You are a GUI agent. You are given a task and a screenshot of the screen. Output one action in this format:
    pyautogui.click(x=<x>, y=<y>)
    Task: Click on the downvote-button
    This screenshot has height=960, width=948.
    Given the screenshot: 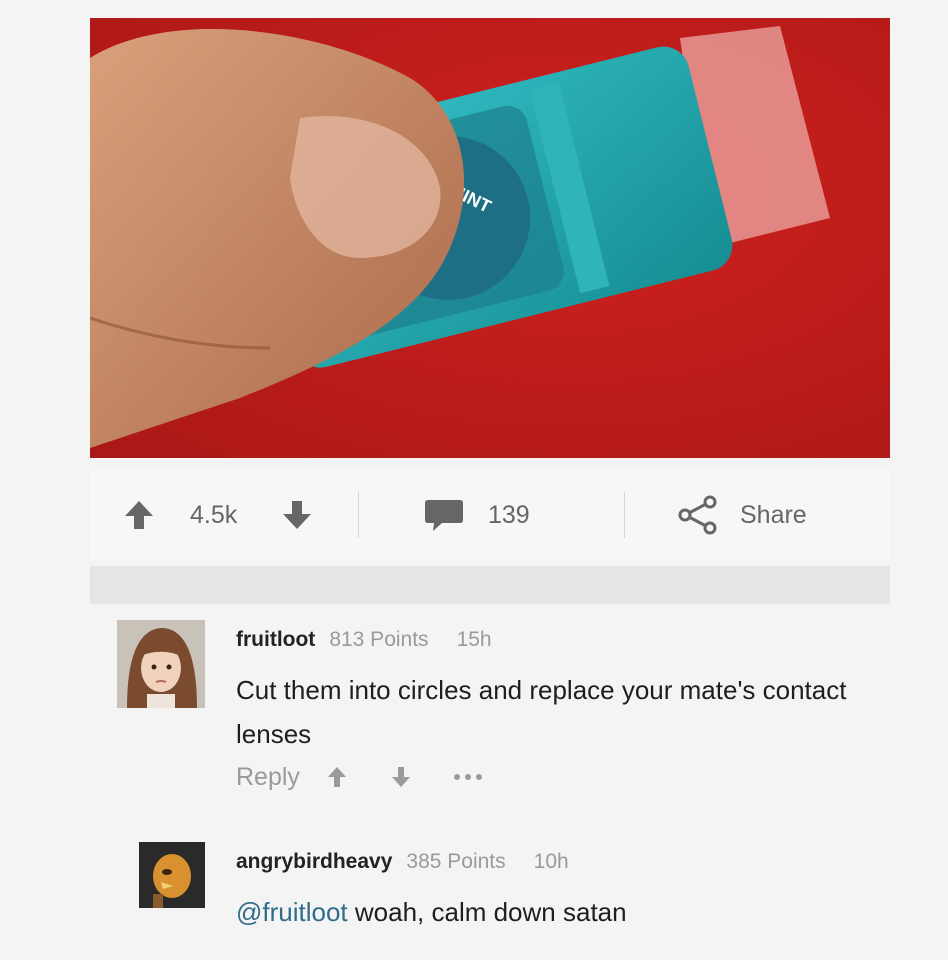 What is the action you would take?
    pyautogui.click(x=297, y=515)
    